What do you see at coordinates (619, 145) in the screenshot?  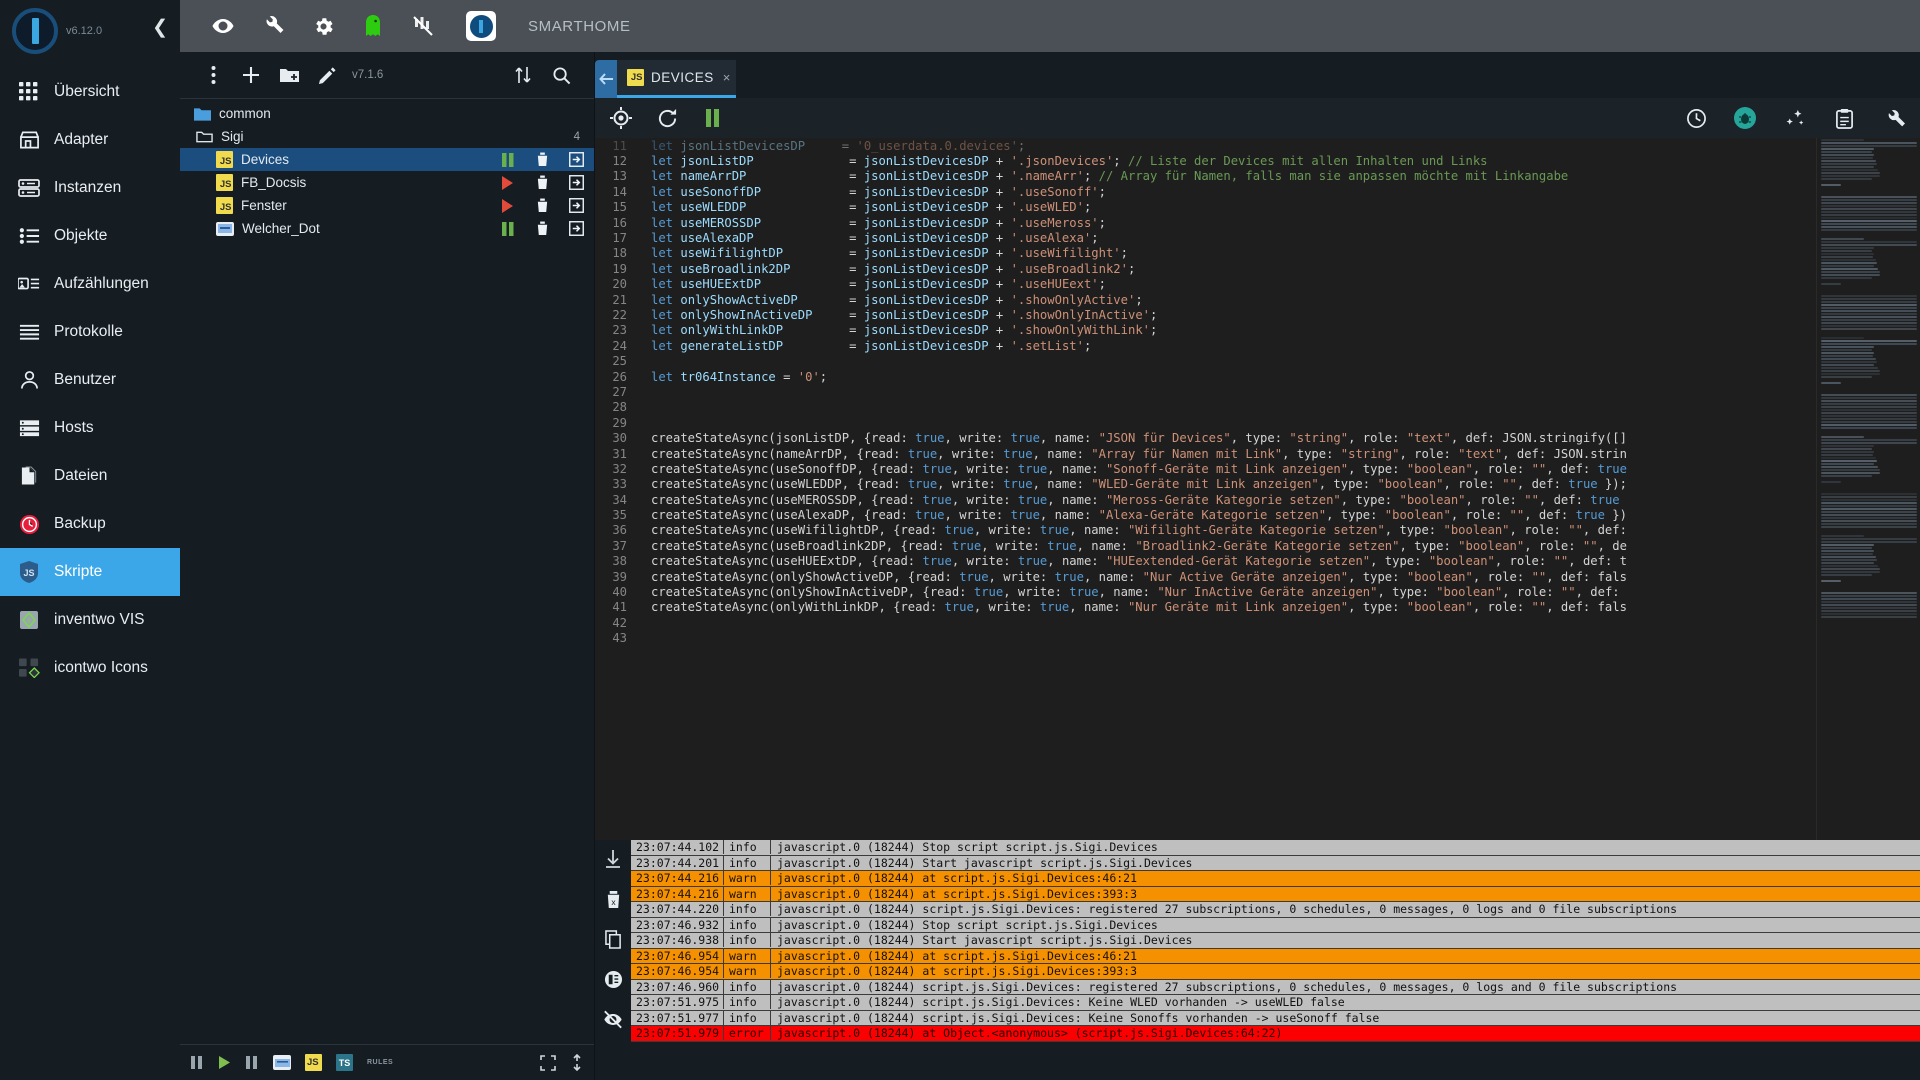 I see `line-number: 11` at bounding box center [619, 145].